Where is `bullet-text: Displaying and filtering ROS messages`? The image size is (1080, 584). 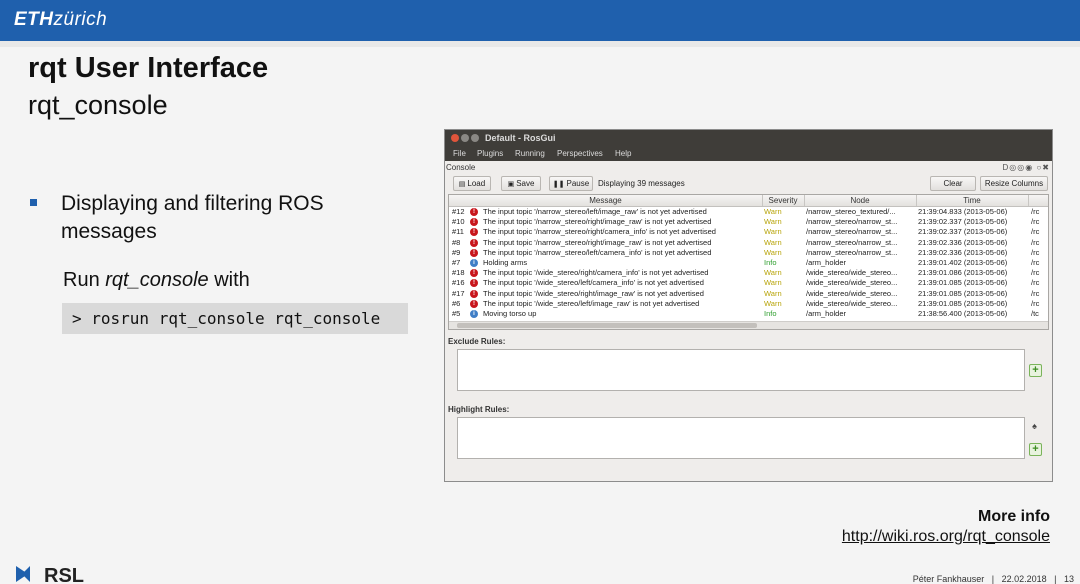
bullet-text: Displaying and filtering ROS messages is located at coordinates (192, 217).